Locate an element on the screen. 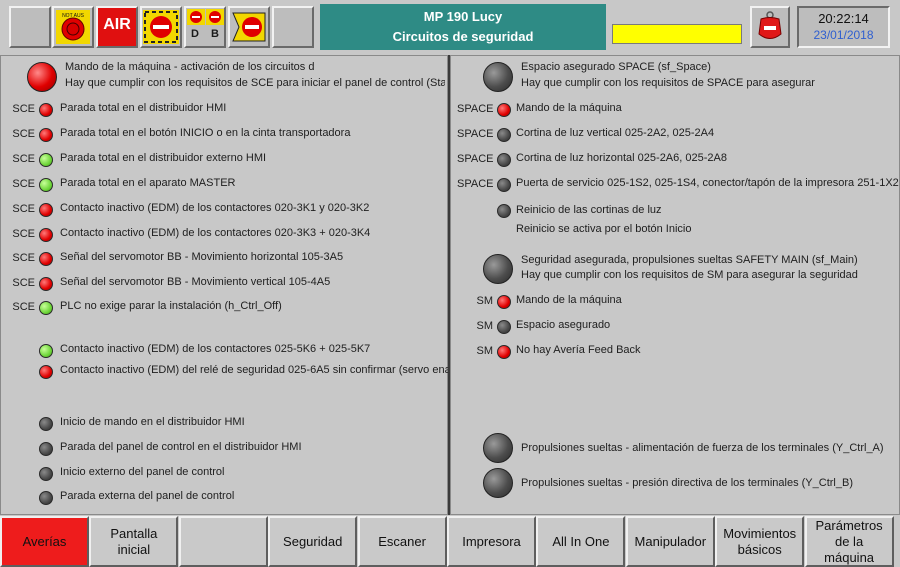  nav-button: Impresora is located at coordinates (491, 541).